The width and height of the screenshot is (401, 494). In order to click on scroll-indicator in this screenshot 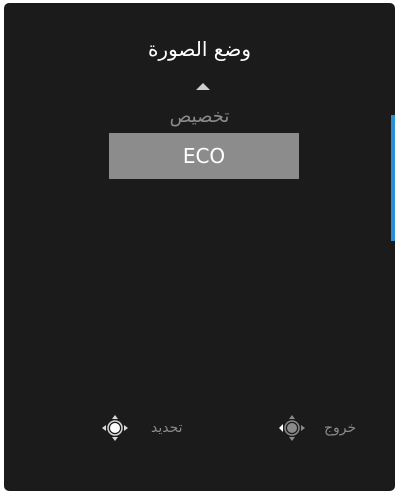, I will do `click(393, 178)`.